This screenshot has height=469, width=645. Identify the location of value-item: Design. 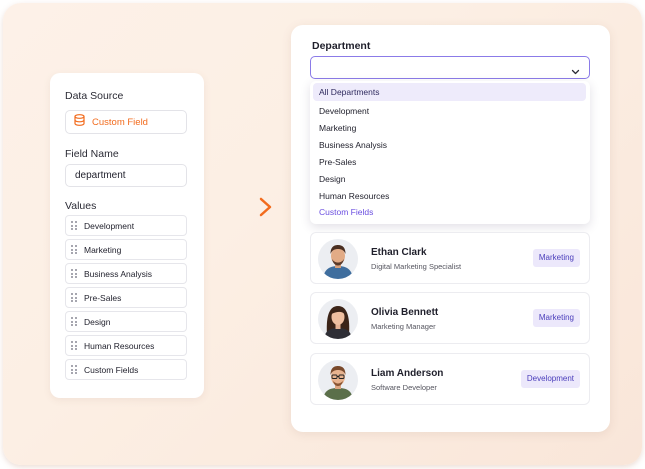
(126, 321).